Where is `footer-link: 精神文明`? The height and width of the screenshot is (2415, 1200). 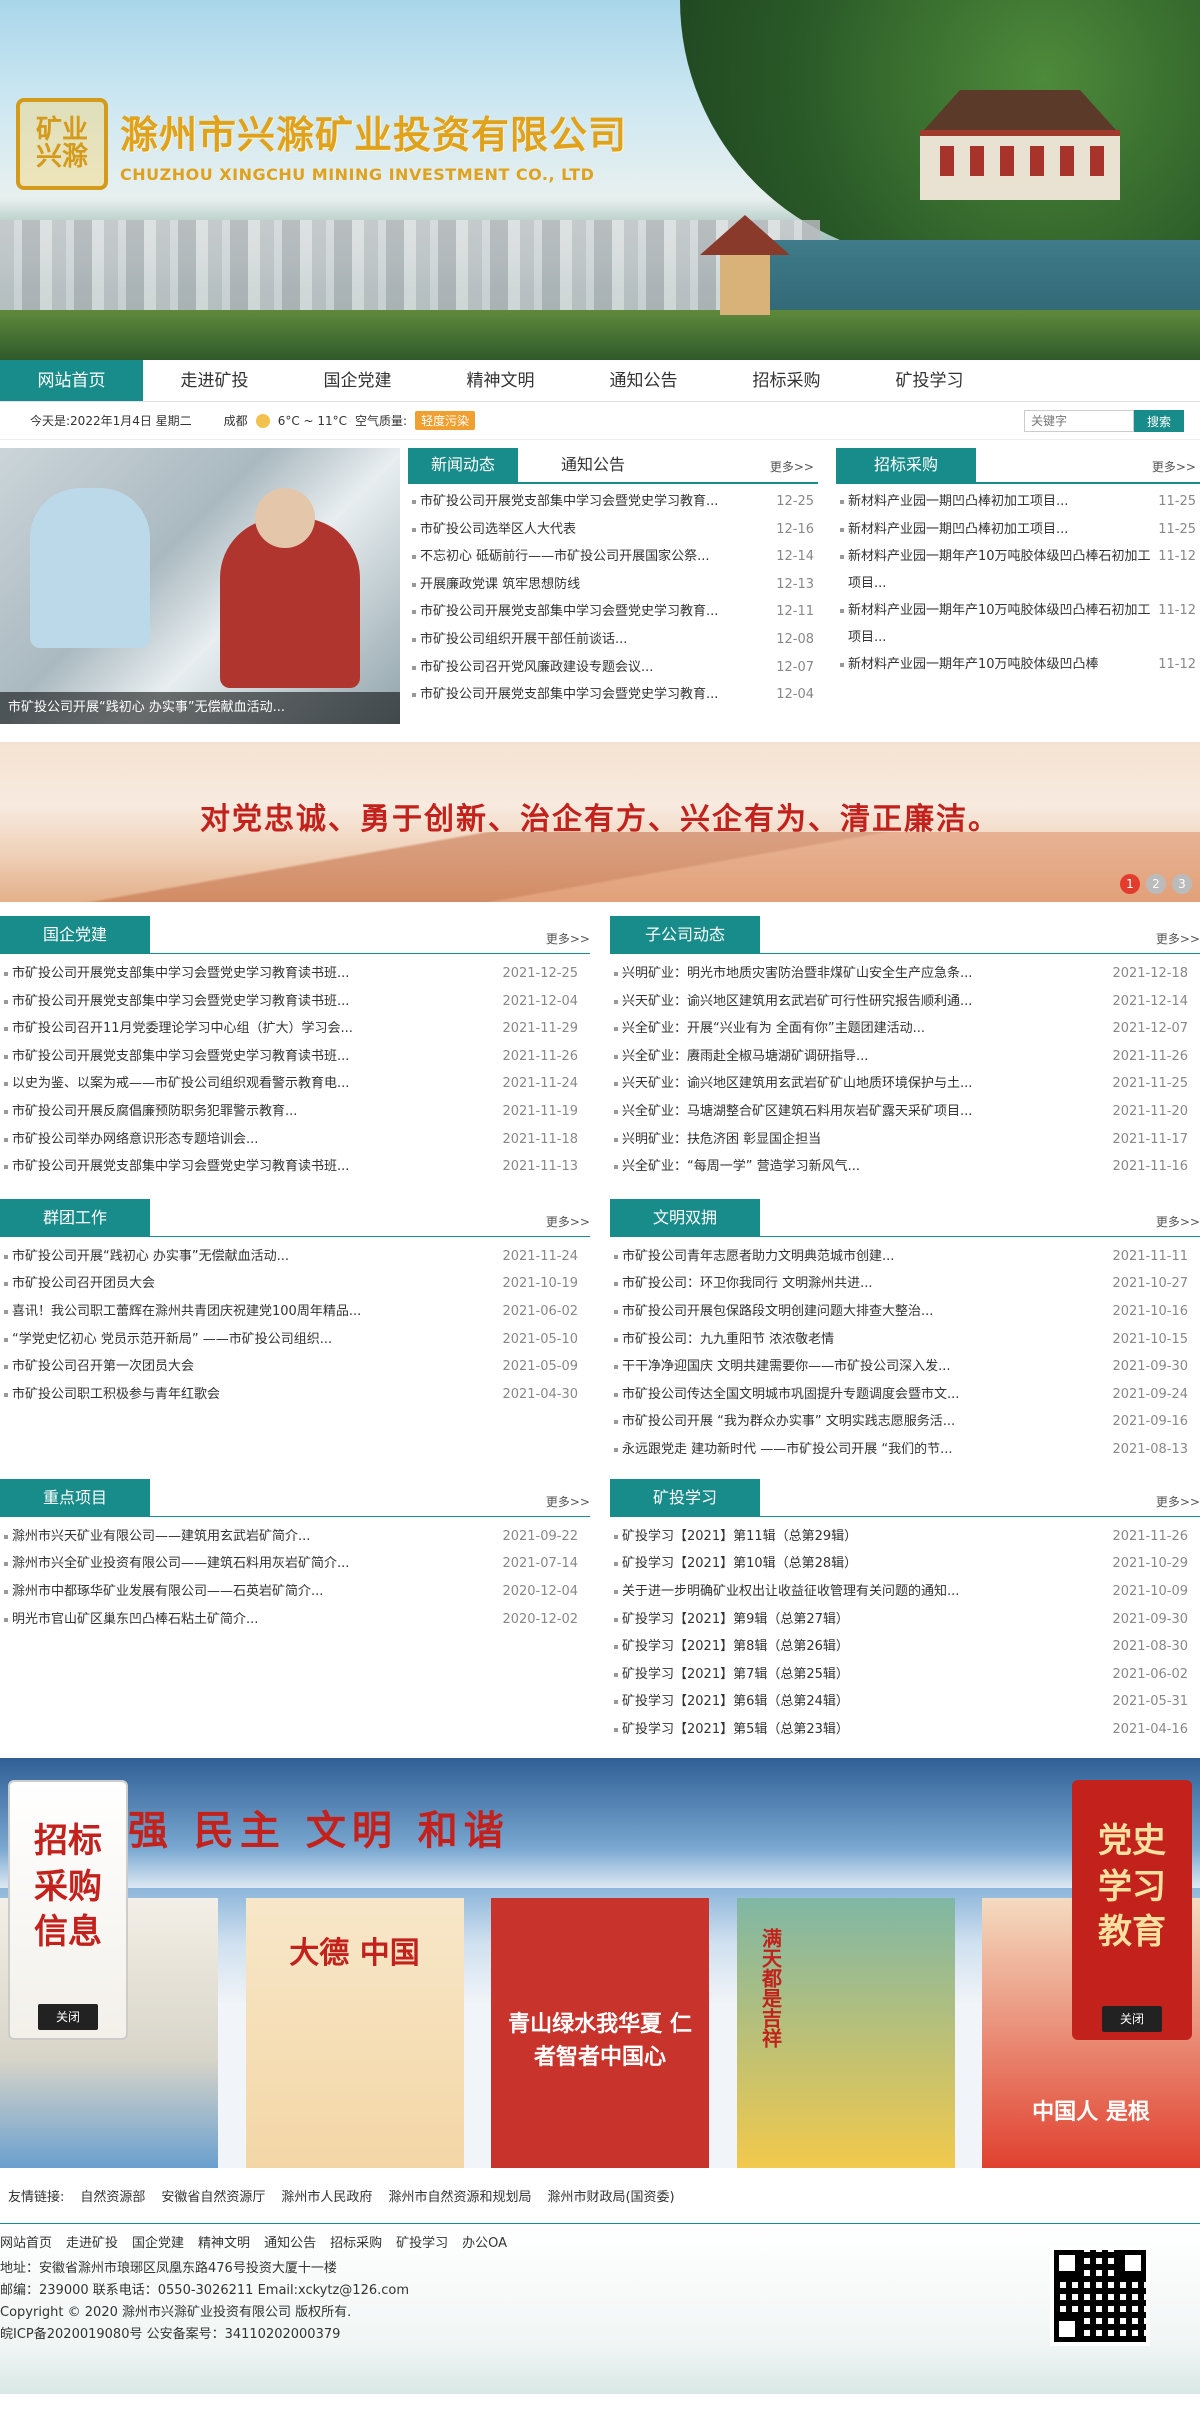 footer-link: 精神文明 is located at coordinates (224, 2244).